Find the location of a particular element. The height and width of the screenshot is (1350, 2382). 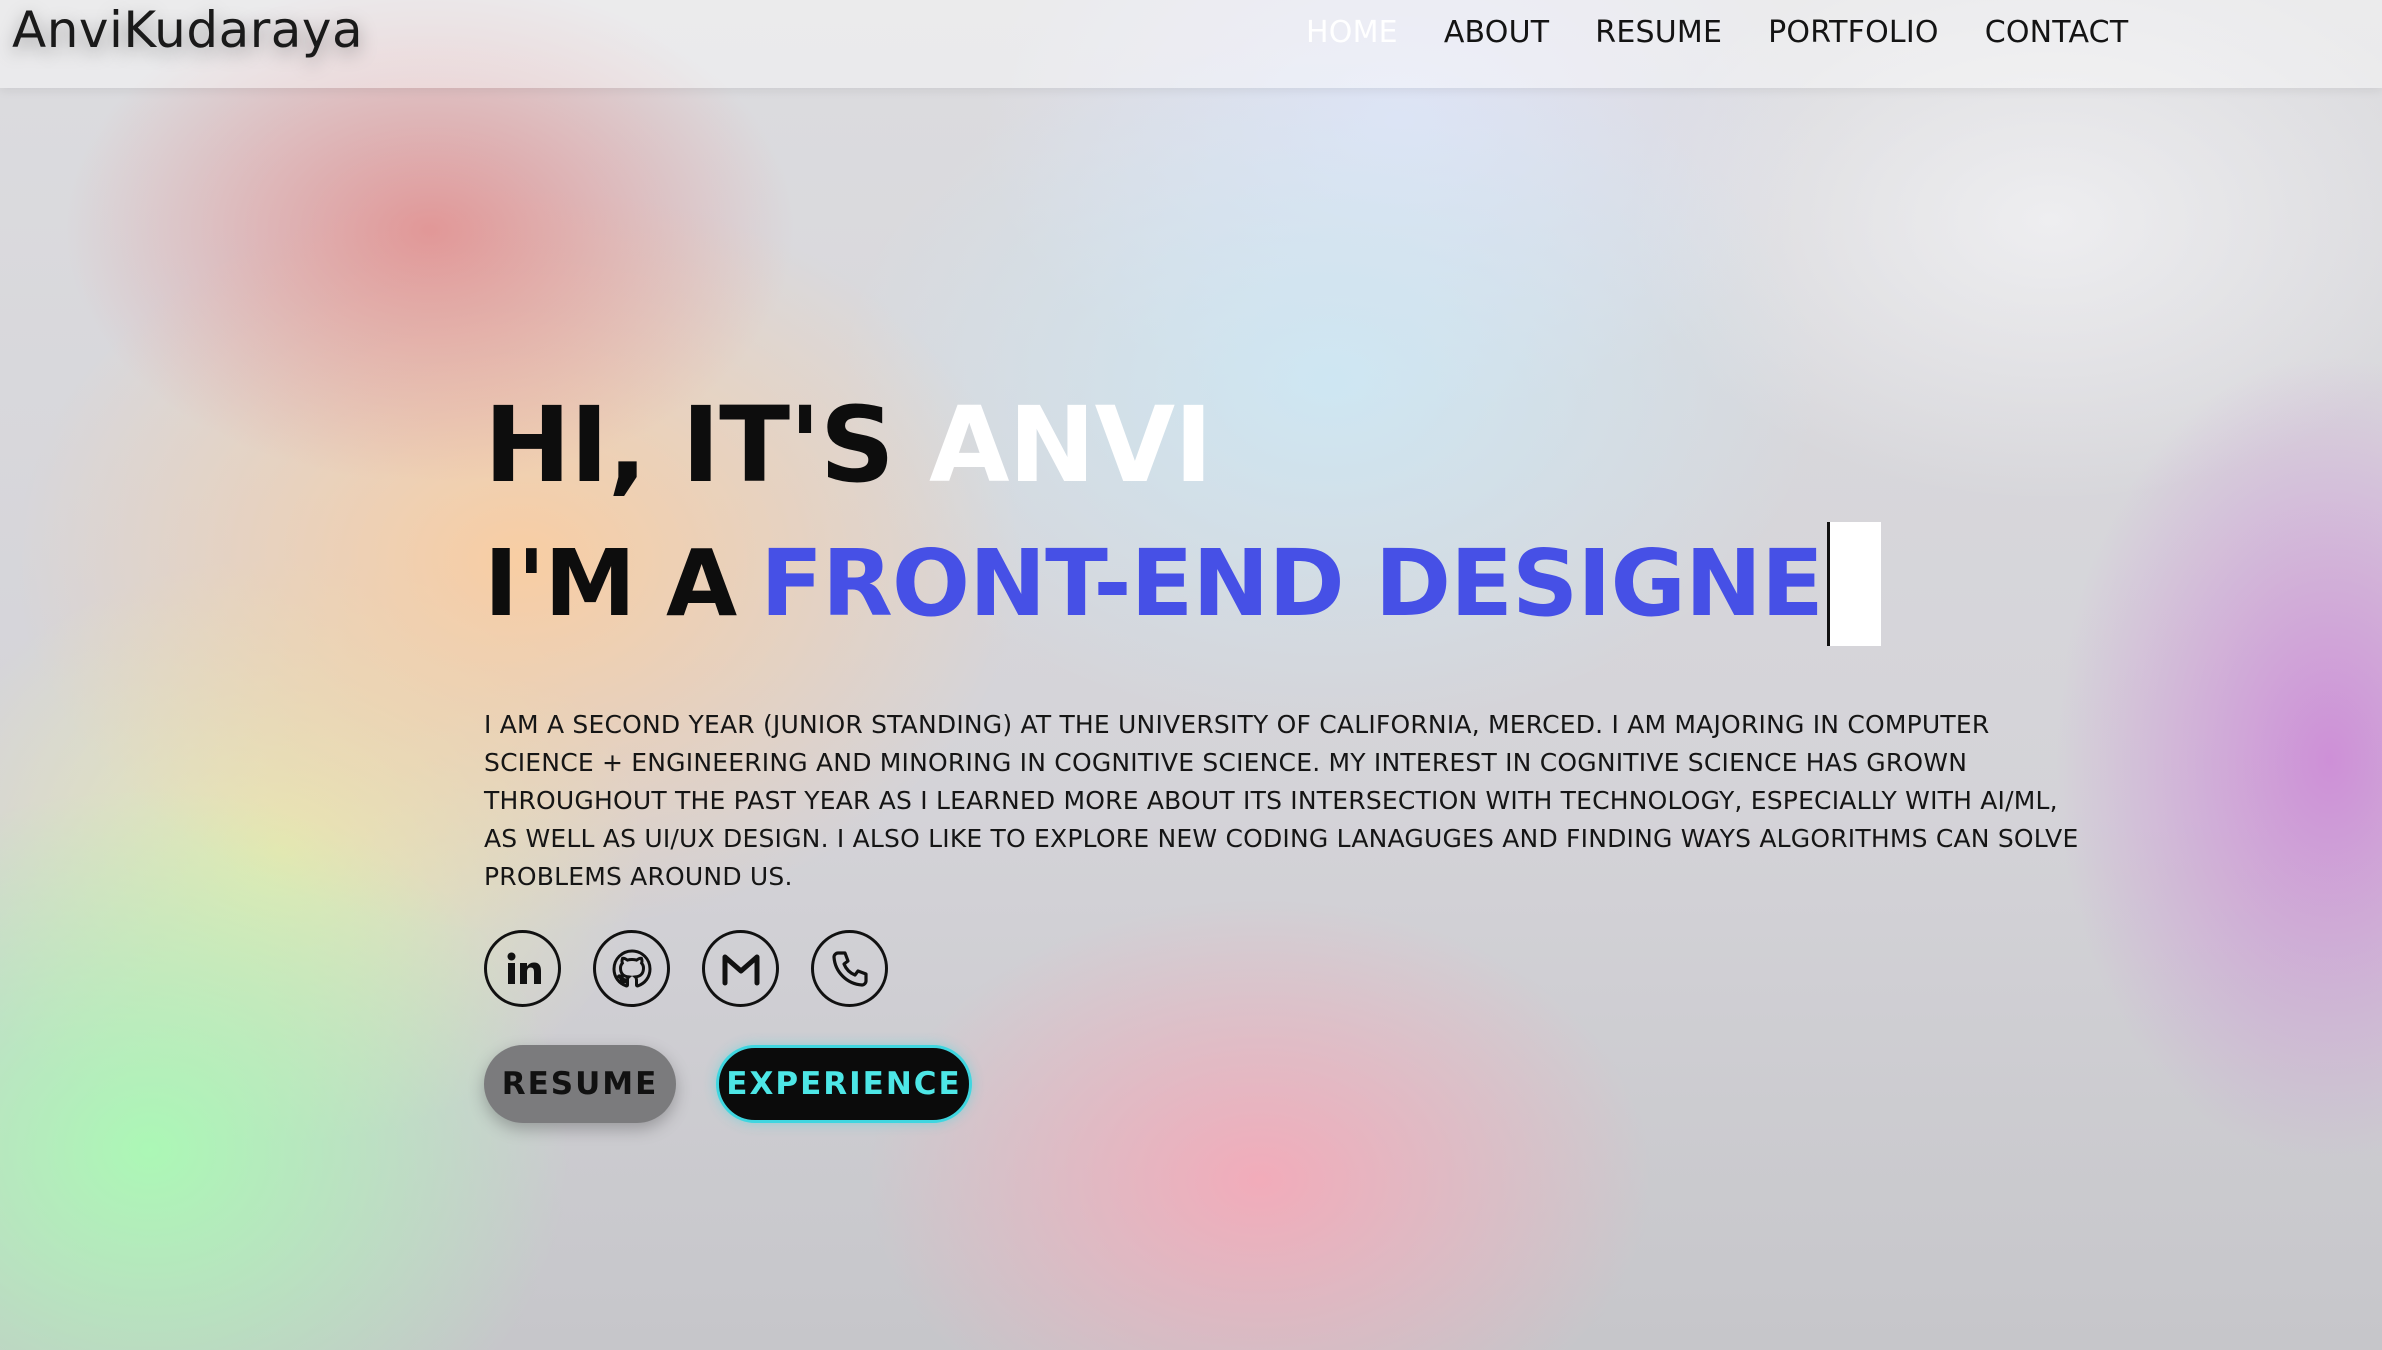

role-typed-text: FRONT-END DESIGNE is located at coordinates (1292, 583).